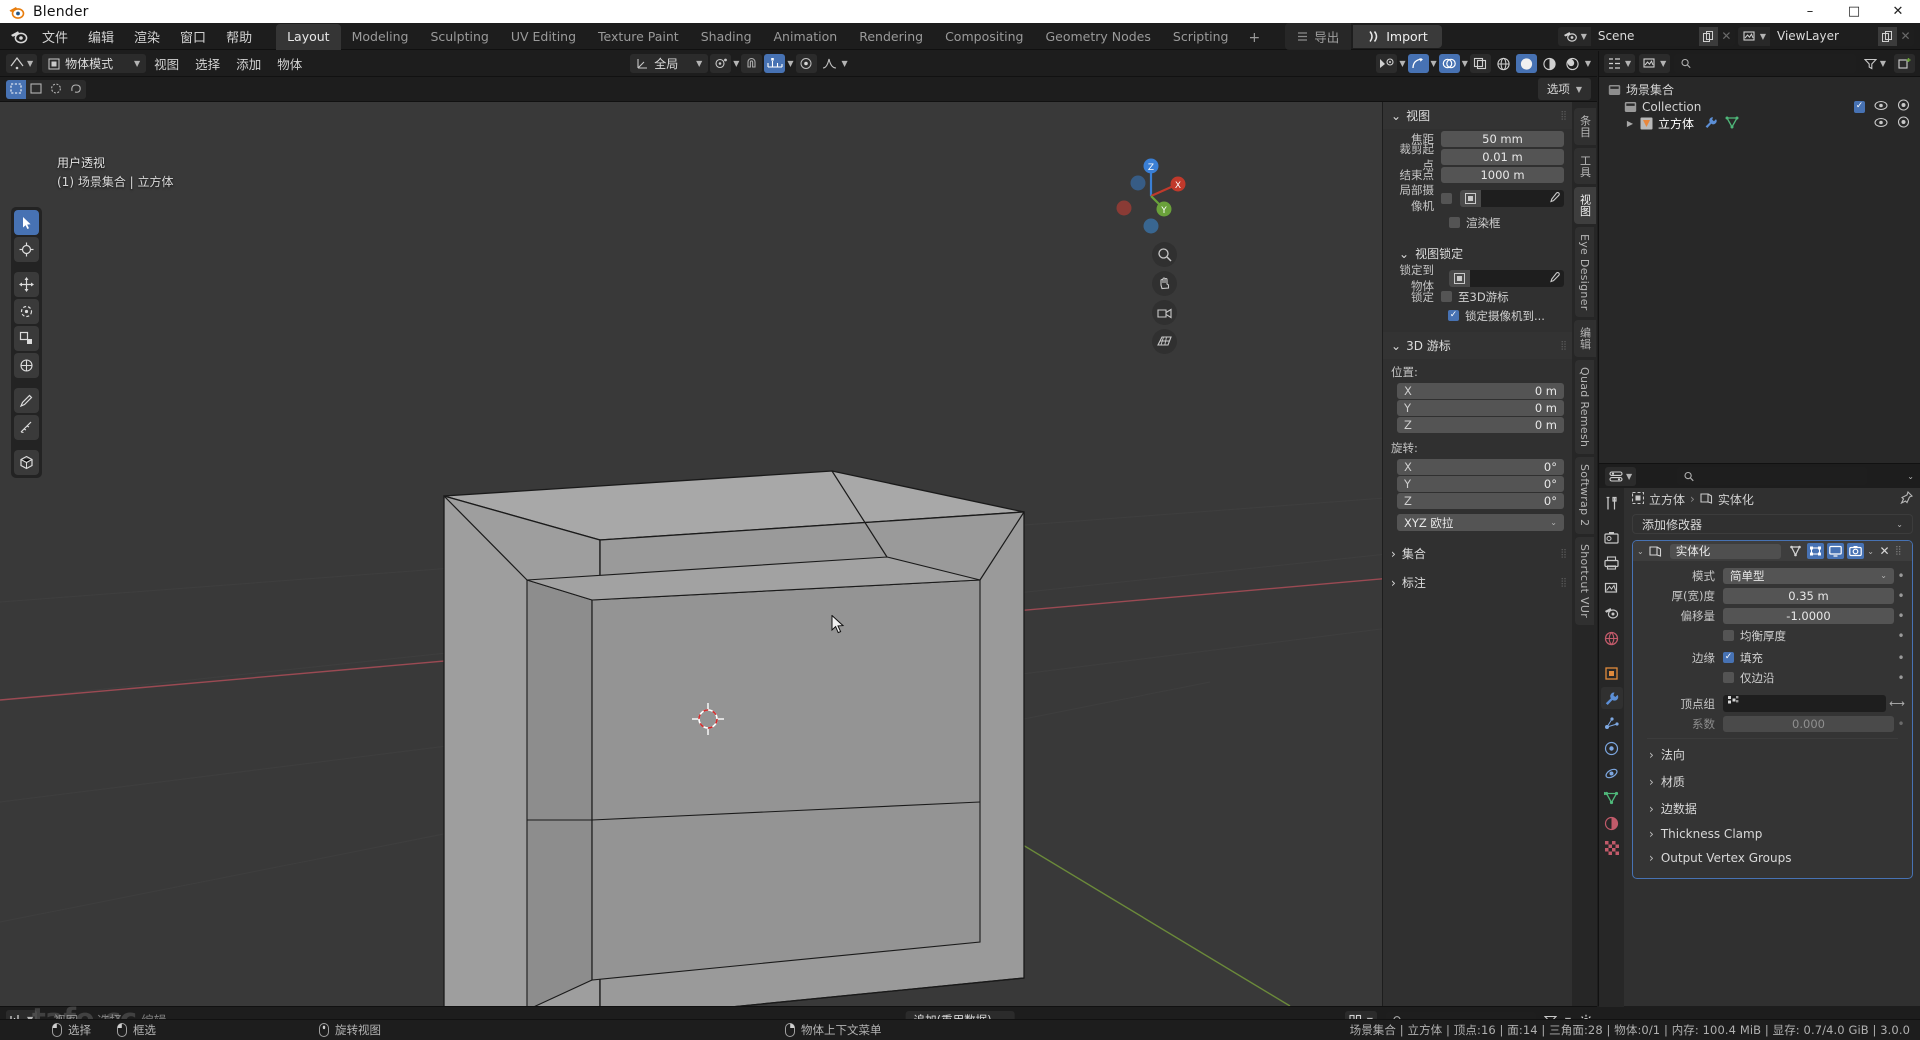 Image resolution: width=1920 pixels, height=1040 pixels. I want to click on menu-file: 文件, so click(55, 36).